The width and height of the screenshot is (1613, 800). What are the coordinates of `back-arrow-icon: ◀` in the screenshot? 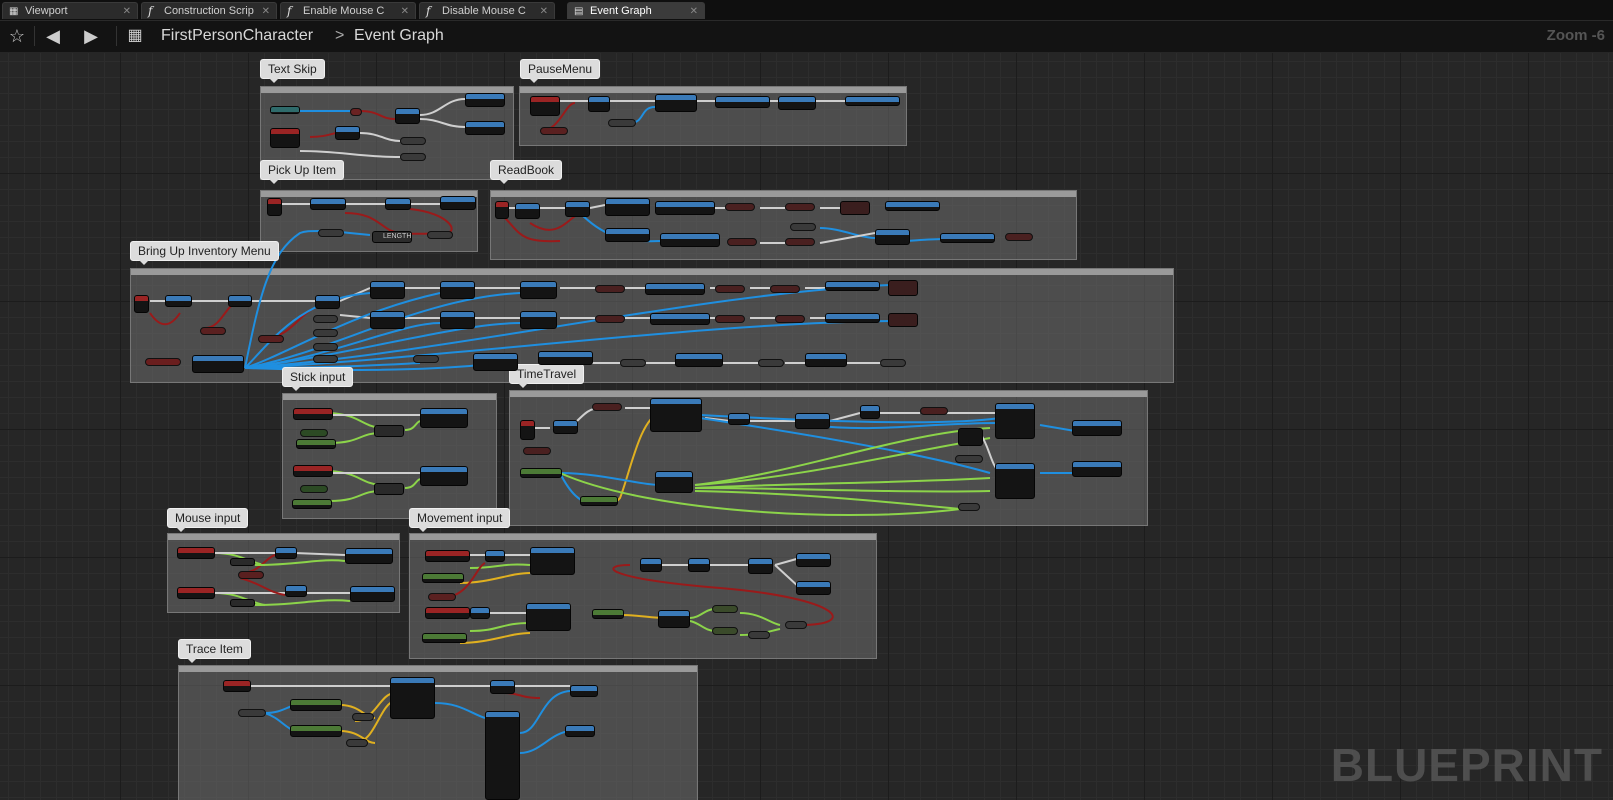 It's located at (53, 36).